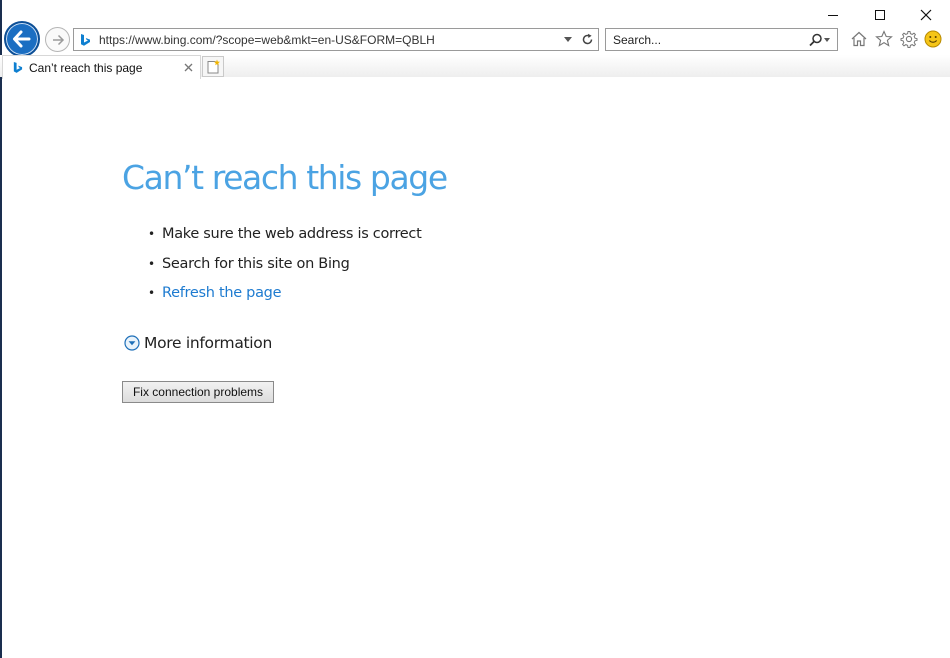 This screenshot has width=950, height=658. I want to click on forward-button, so click(57, 39).